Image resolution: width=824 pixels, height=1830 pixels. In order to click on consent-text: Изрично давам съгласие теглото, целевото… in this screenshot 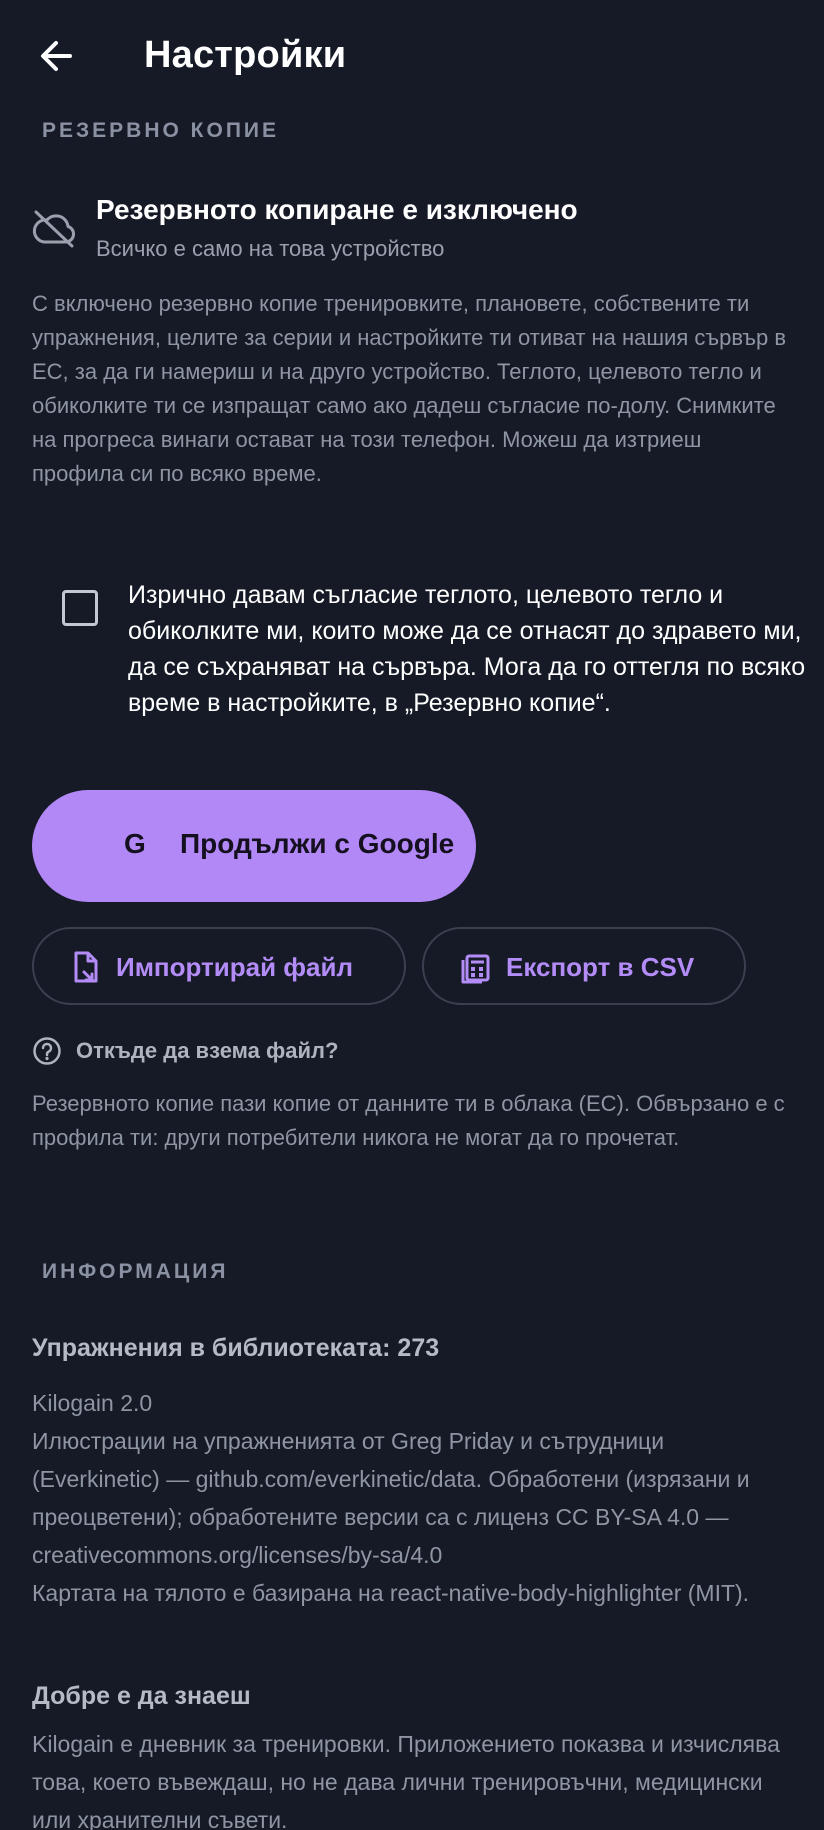, I will do `click(468, 649)`.